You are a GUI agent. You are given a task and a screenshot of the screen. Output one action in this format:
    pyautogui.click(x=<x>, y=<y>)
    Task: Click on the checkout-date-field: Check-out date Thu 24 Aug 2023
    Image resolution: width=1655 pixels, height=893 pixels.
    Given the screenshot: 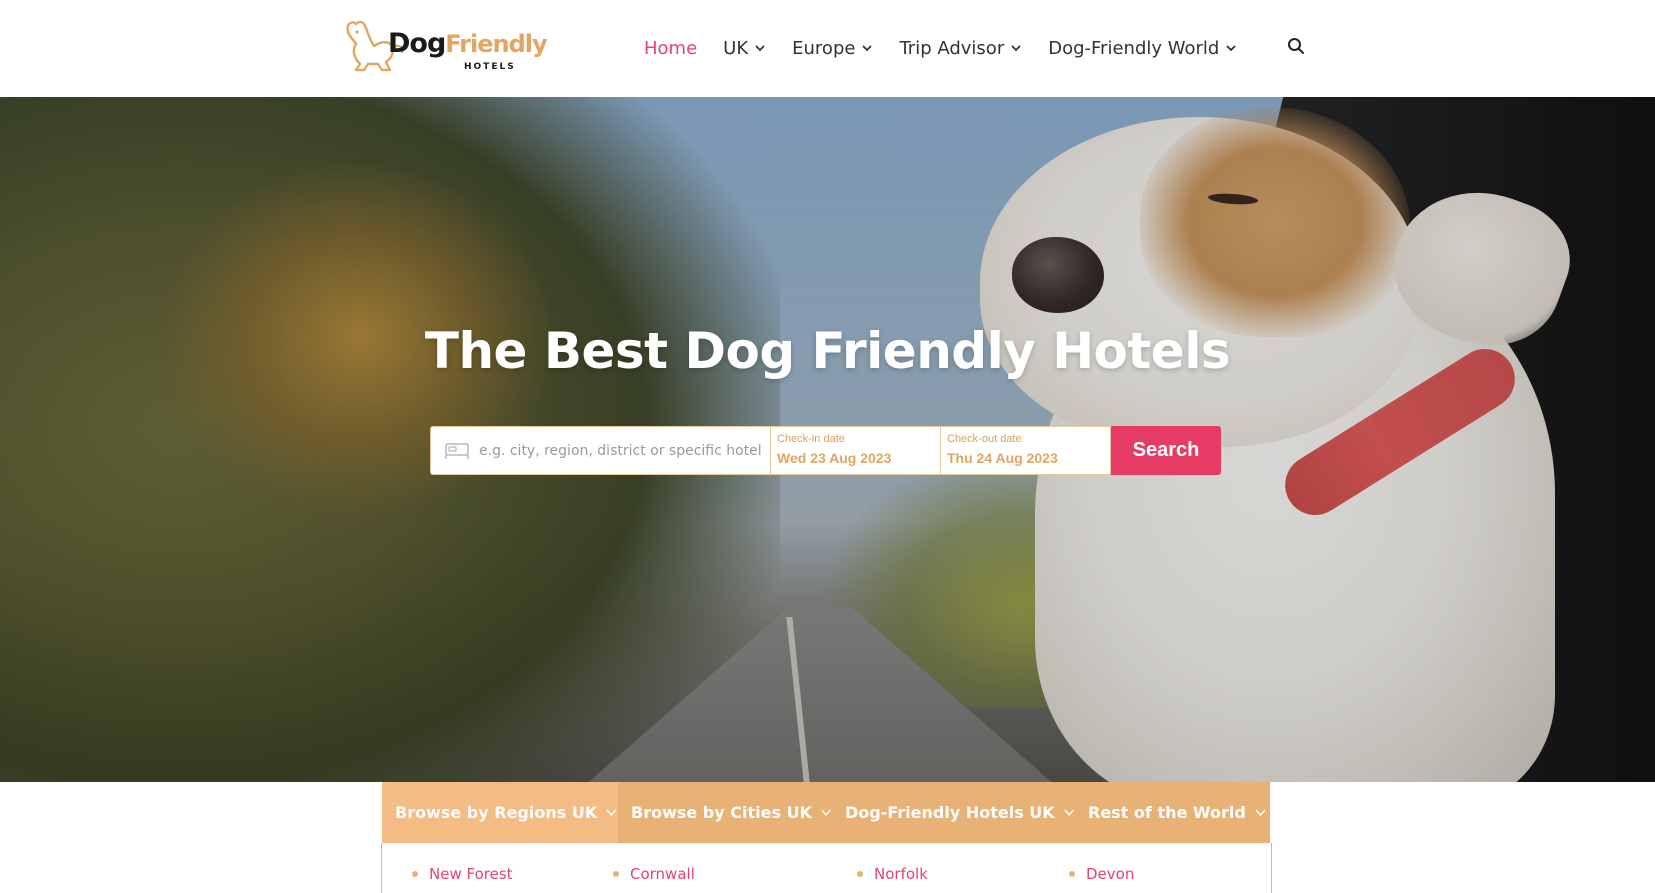 What is the action you would take?
    pyautogui.click(x=1026, y=450)
    